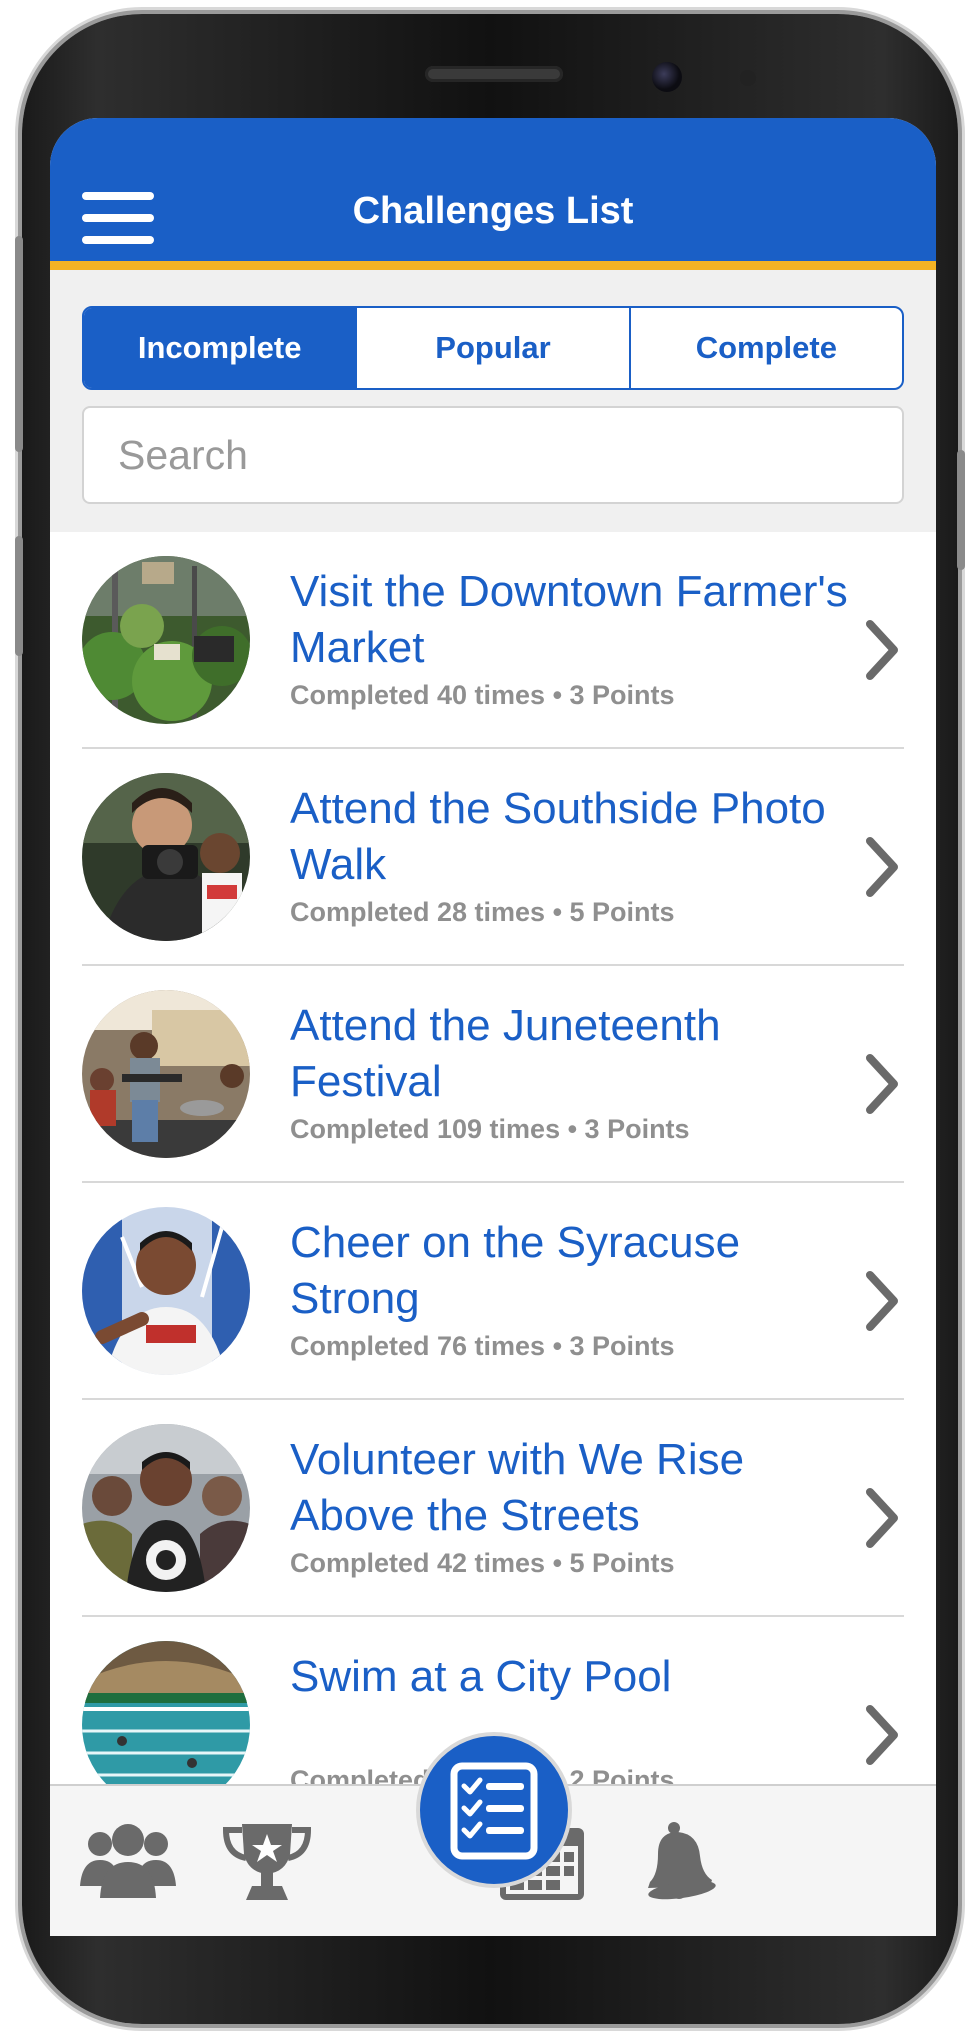 The height and width of the screenshot is (2037, 980). Describe the element at coordinates (482, 1563) in the screenshot. I see `challenge-meta: Completed 42 times • 5 Points` at that location.